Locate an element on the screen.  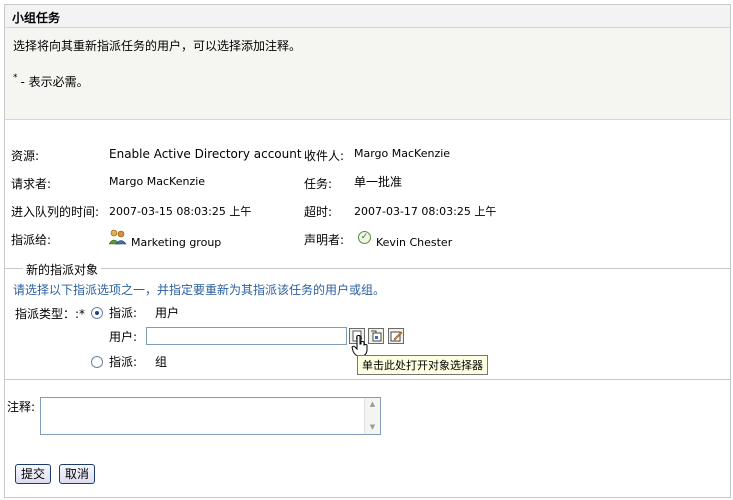
history-icon is located at coordinates (376, 336).